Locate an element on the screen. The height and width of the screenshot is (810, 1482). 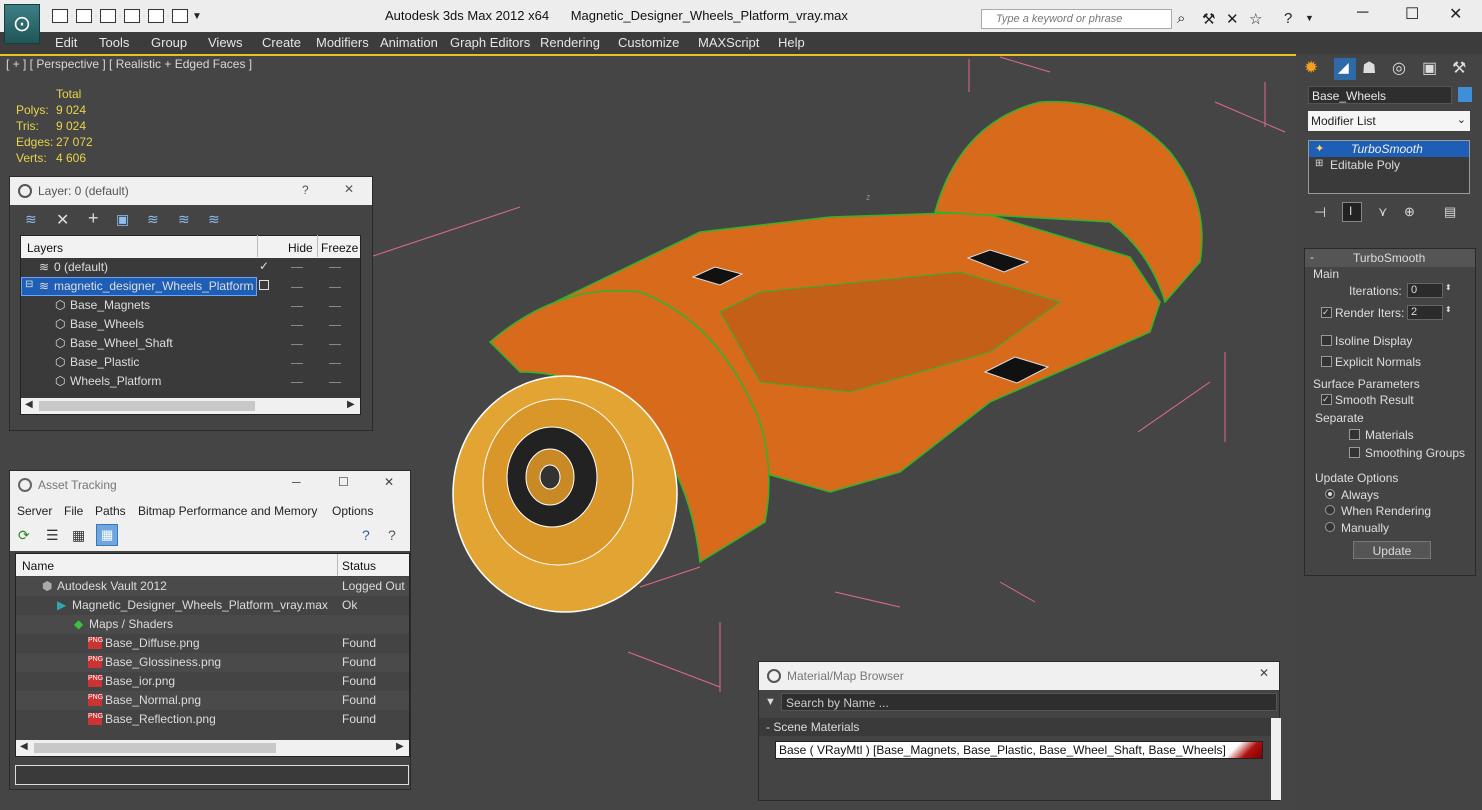
help-dropdown-icon: ▼ is located at coordinates (1309, 18).